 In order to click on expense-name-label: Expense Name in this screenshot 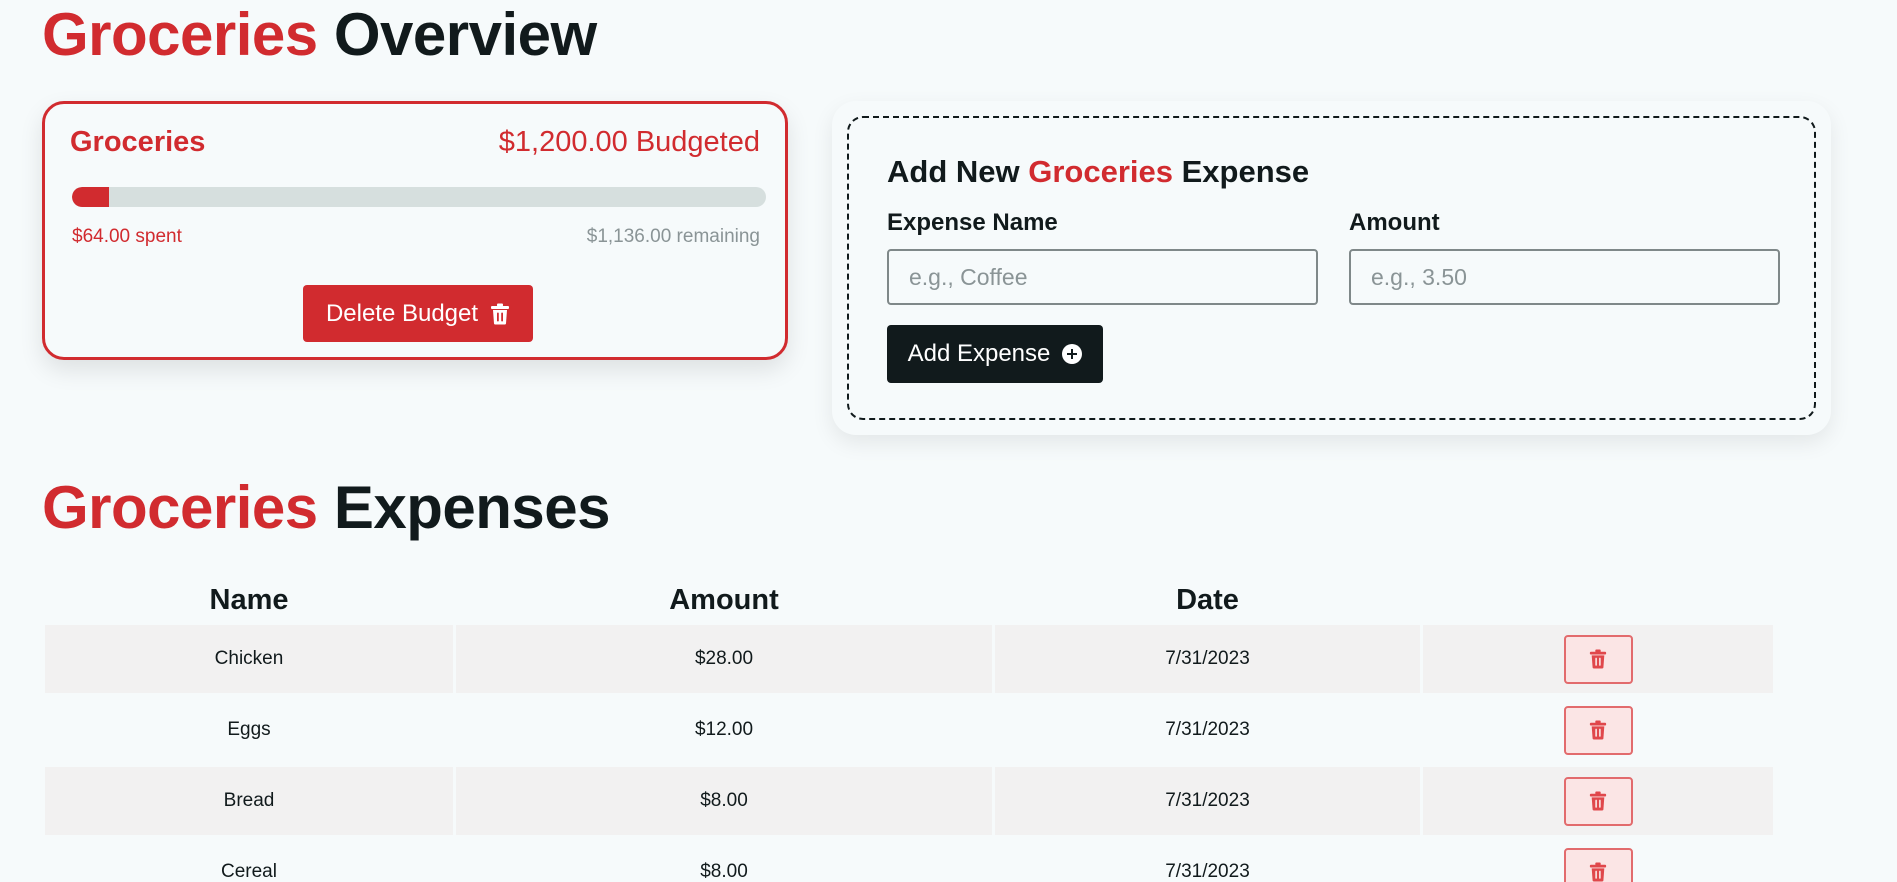, I will do `click(972, 222)`.